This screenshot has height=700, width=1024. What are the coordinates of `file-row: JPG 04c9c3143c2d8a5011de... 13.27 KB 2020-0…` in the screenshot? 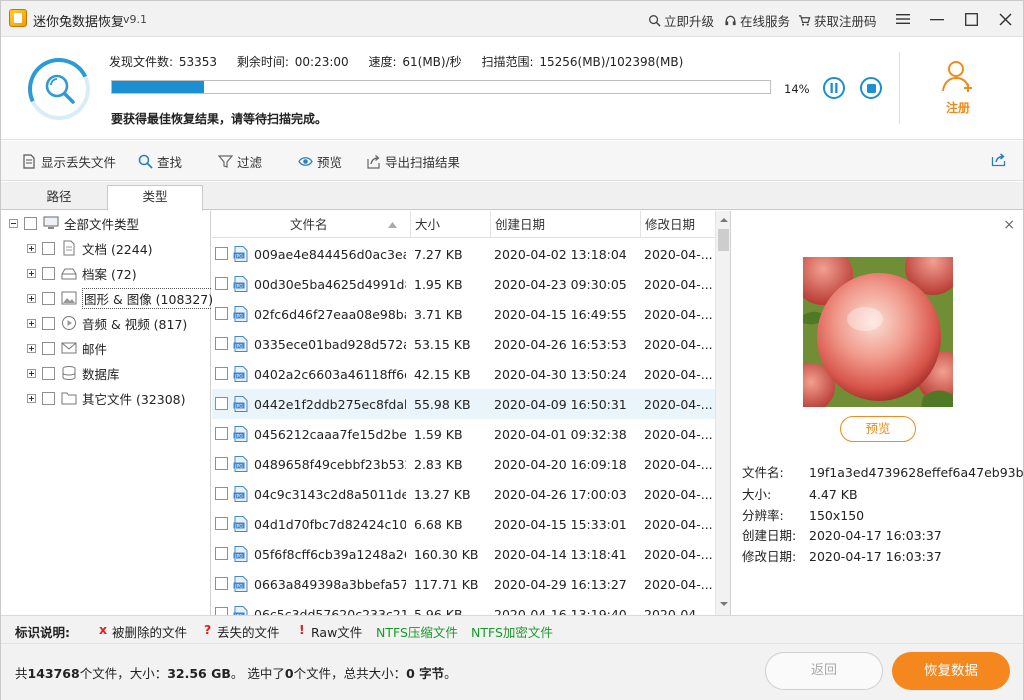 It's located at (463, 494).